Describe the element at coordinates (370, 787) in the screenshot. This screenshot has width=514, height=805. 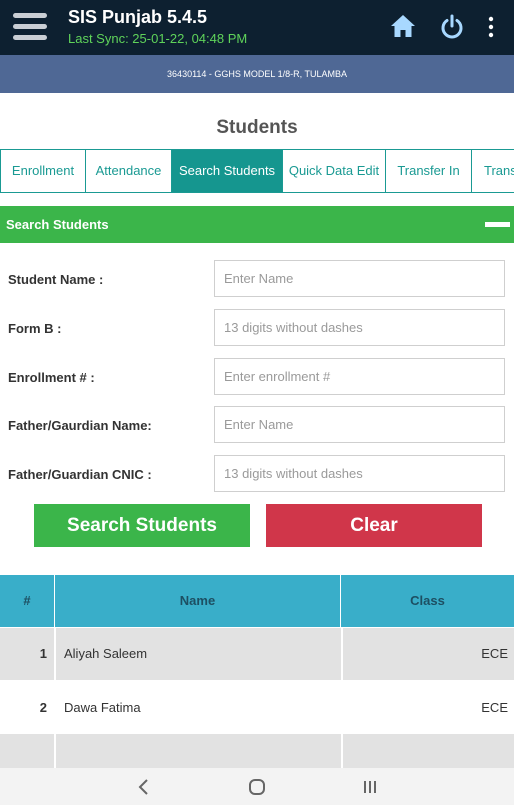
I see `recent-apps-icon` at that location.